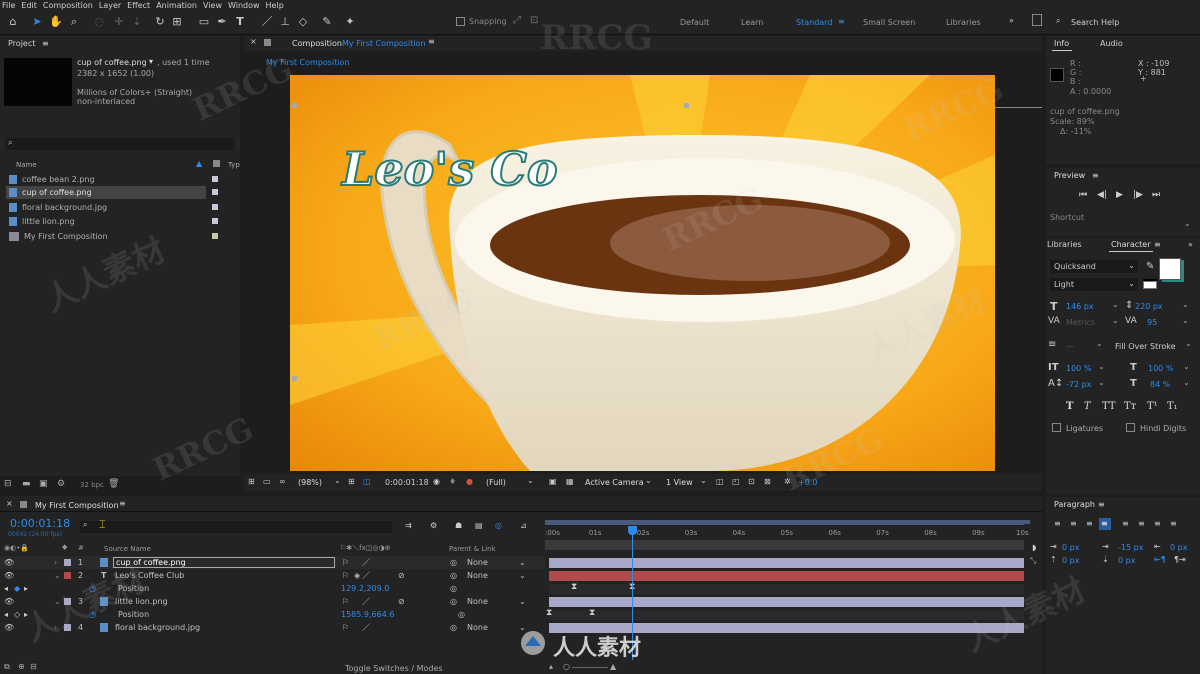 The image size is (1200, 674). Describe the element at coordinates (137, 22) in the screenshot. I see `dolly-tool-icon: ⇣` at that location.